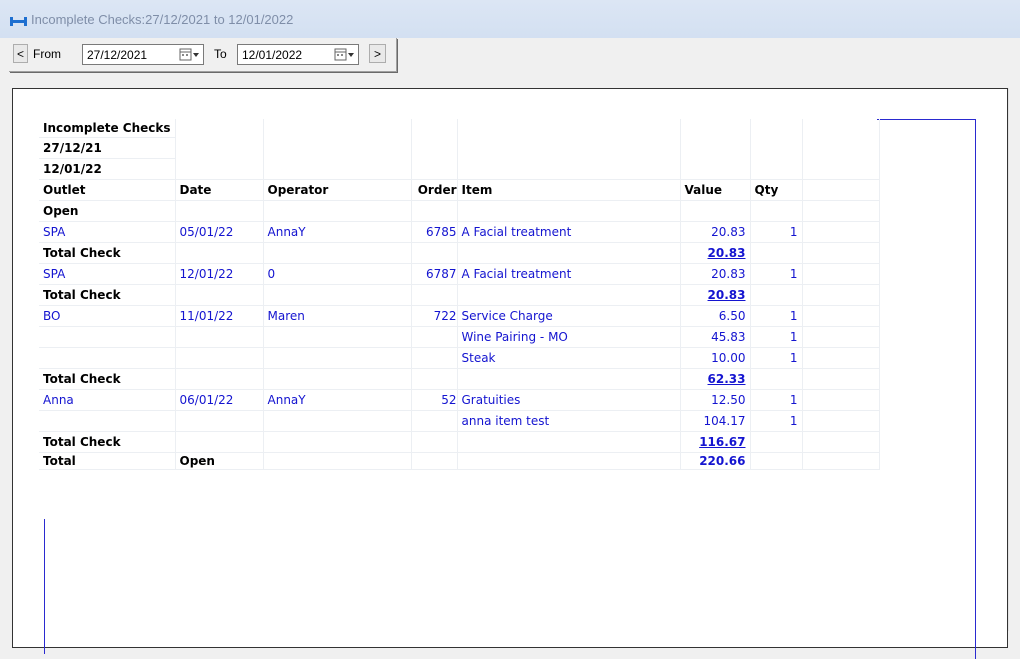 This screenshot has width=1020, height=659. I want to click on table-row: BO 11/01/22 Maren 722 Service Charge 6.50 1, so click(459, 316).